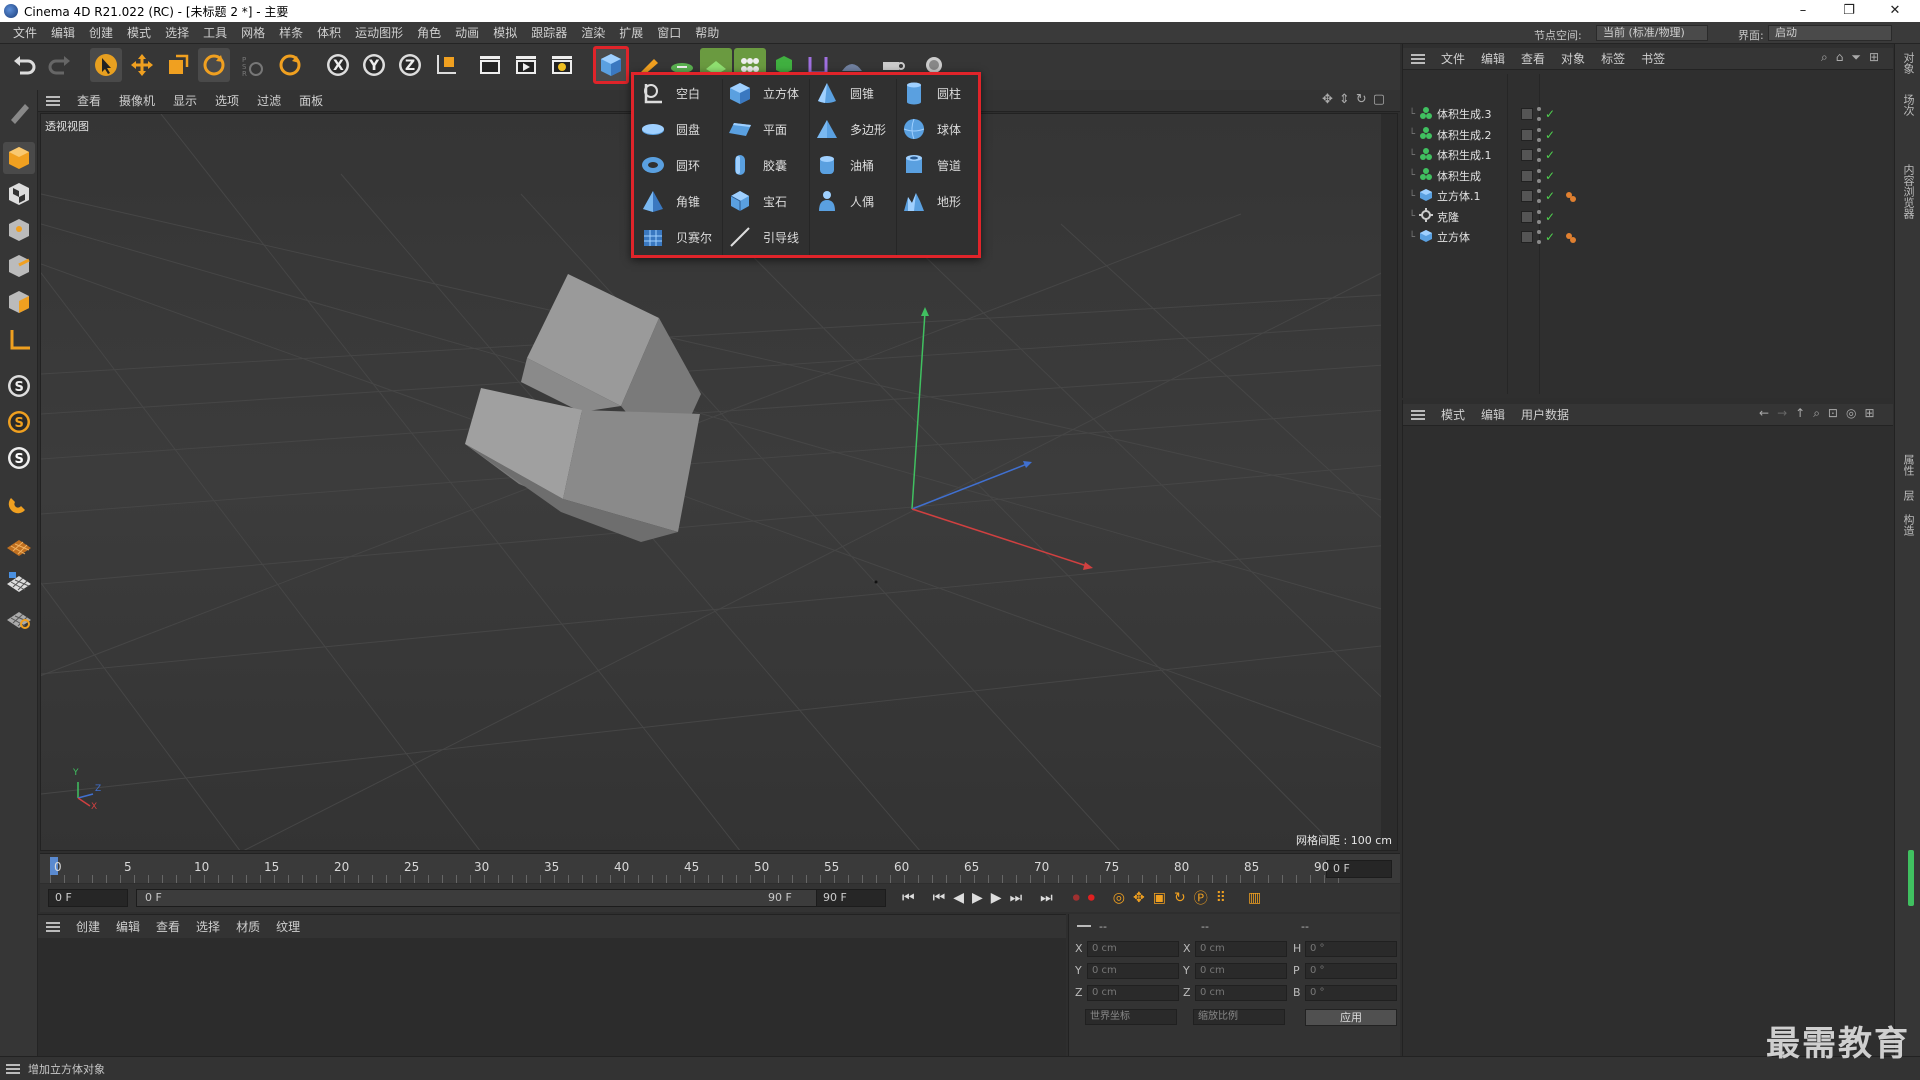  Describe the element at coordinates (1874, 57) in the screenshot. I see `new-window-icon: ⊞` at that location.